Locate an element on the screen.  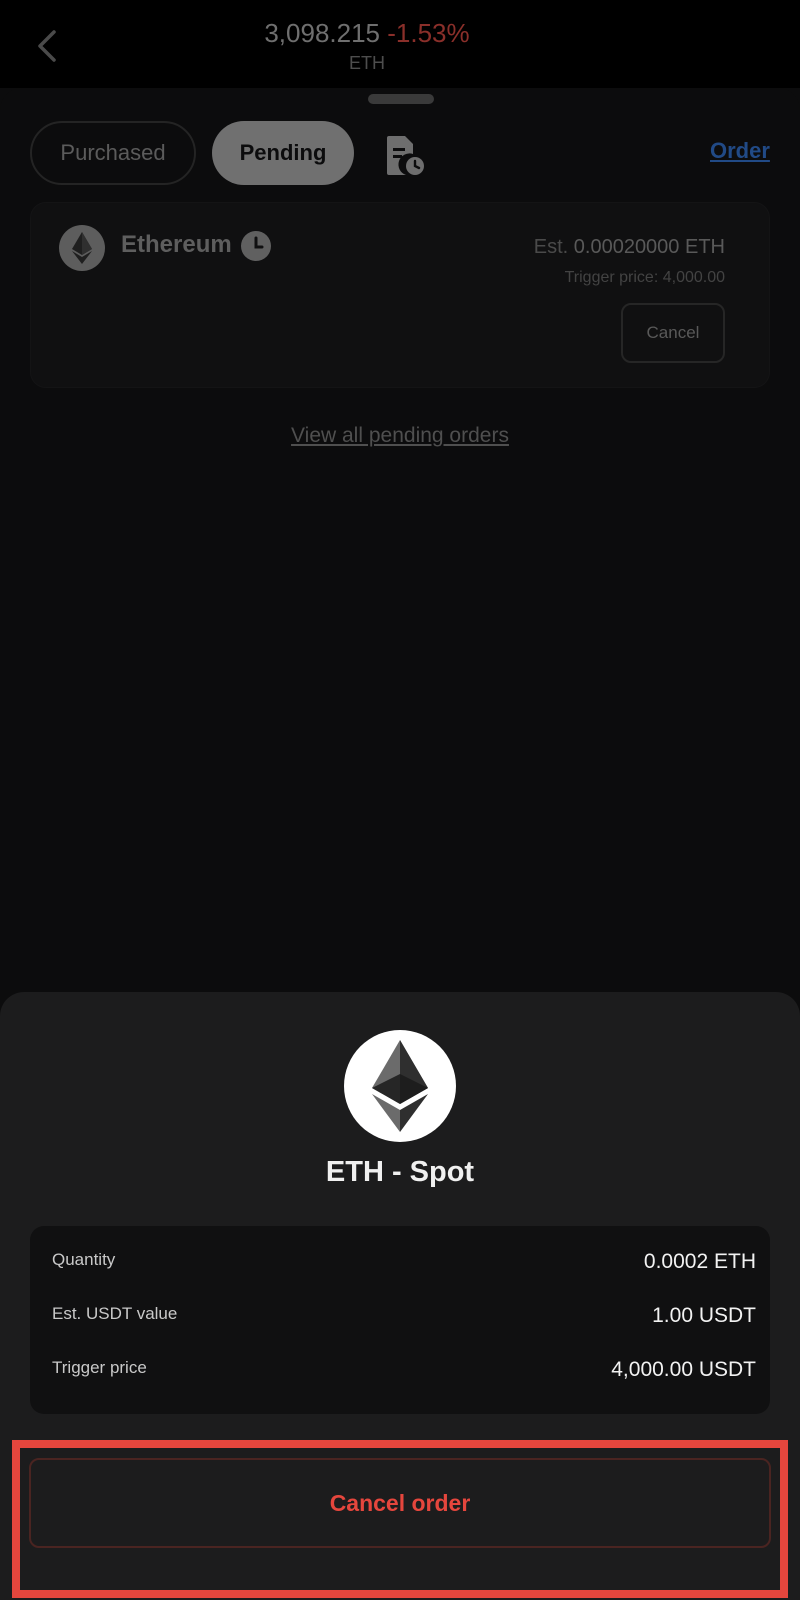
detail-label: Est. USDT value is located at coordinates (115, 1313).